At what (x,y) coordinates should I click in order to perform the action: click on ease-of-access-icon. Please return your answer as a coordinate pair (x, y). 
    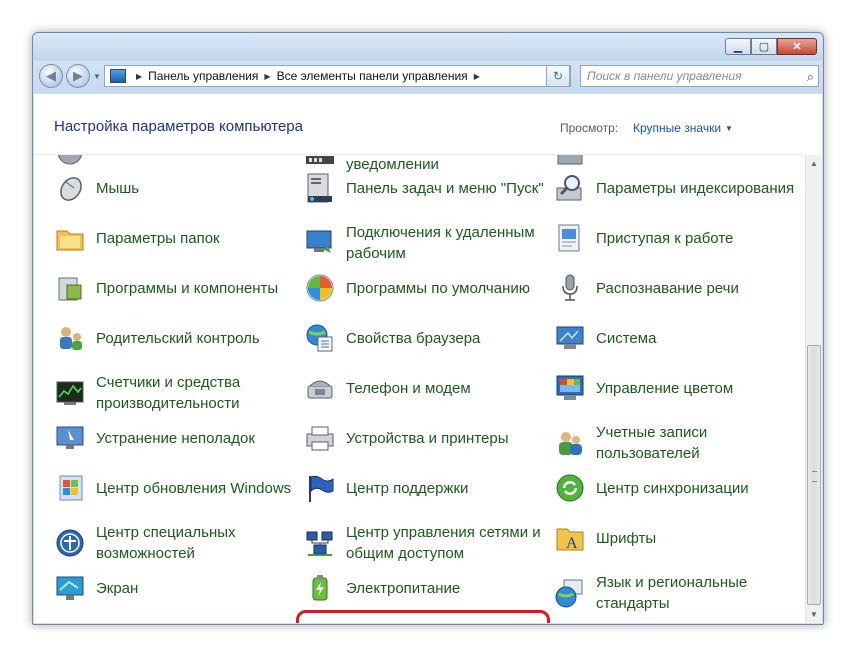
    Looking at the image, I should click on (70, 543).